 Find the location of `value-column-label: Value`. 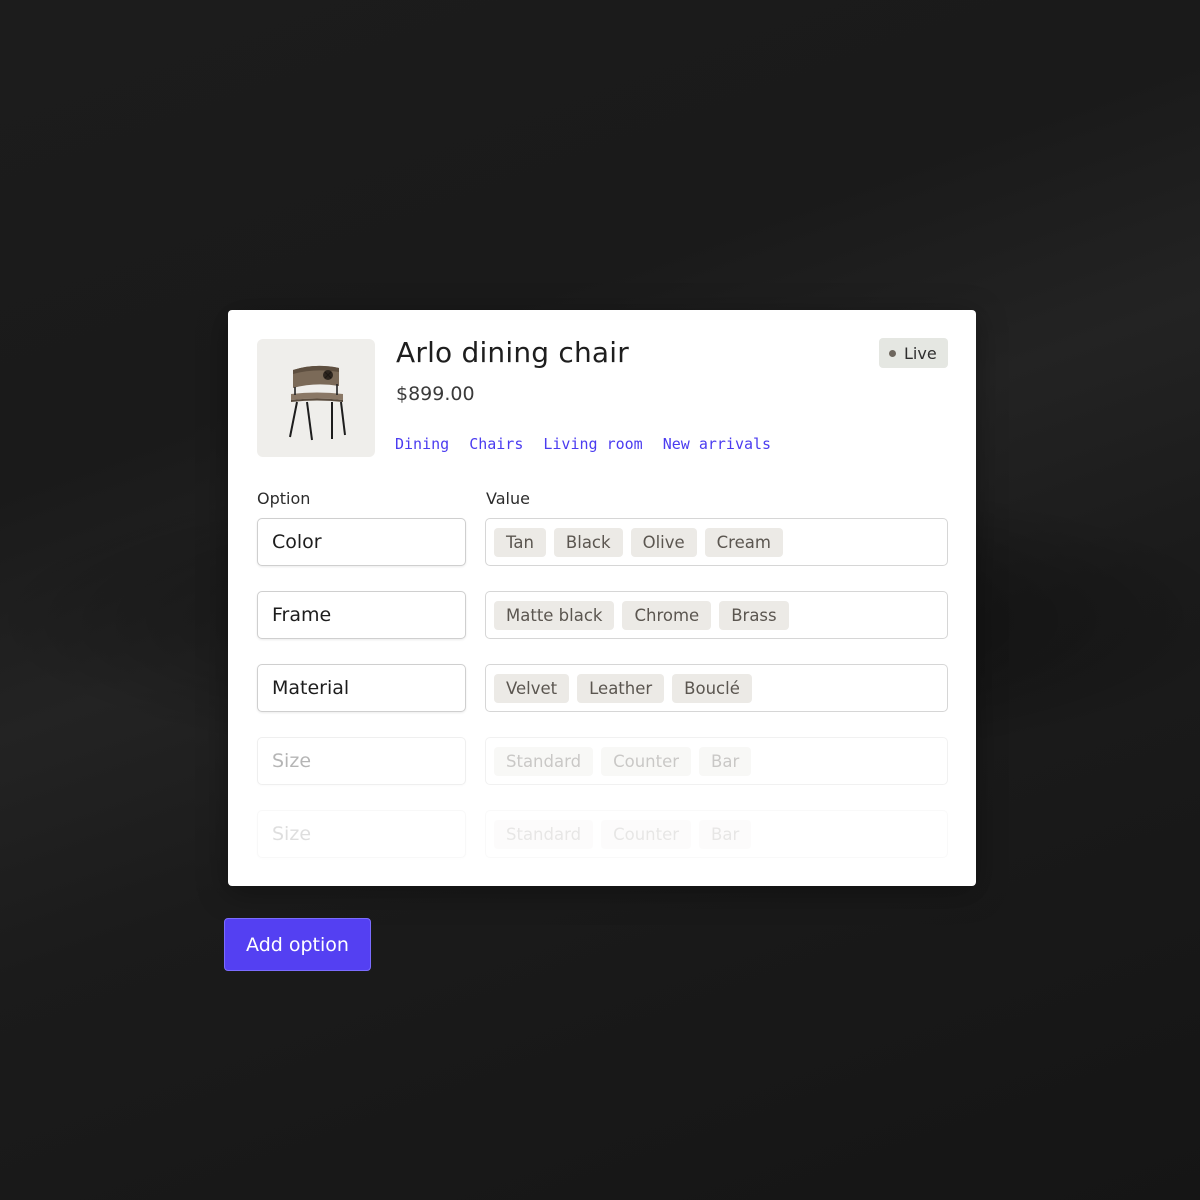

value-column-label: Value is located at coordinates (508, 498).